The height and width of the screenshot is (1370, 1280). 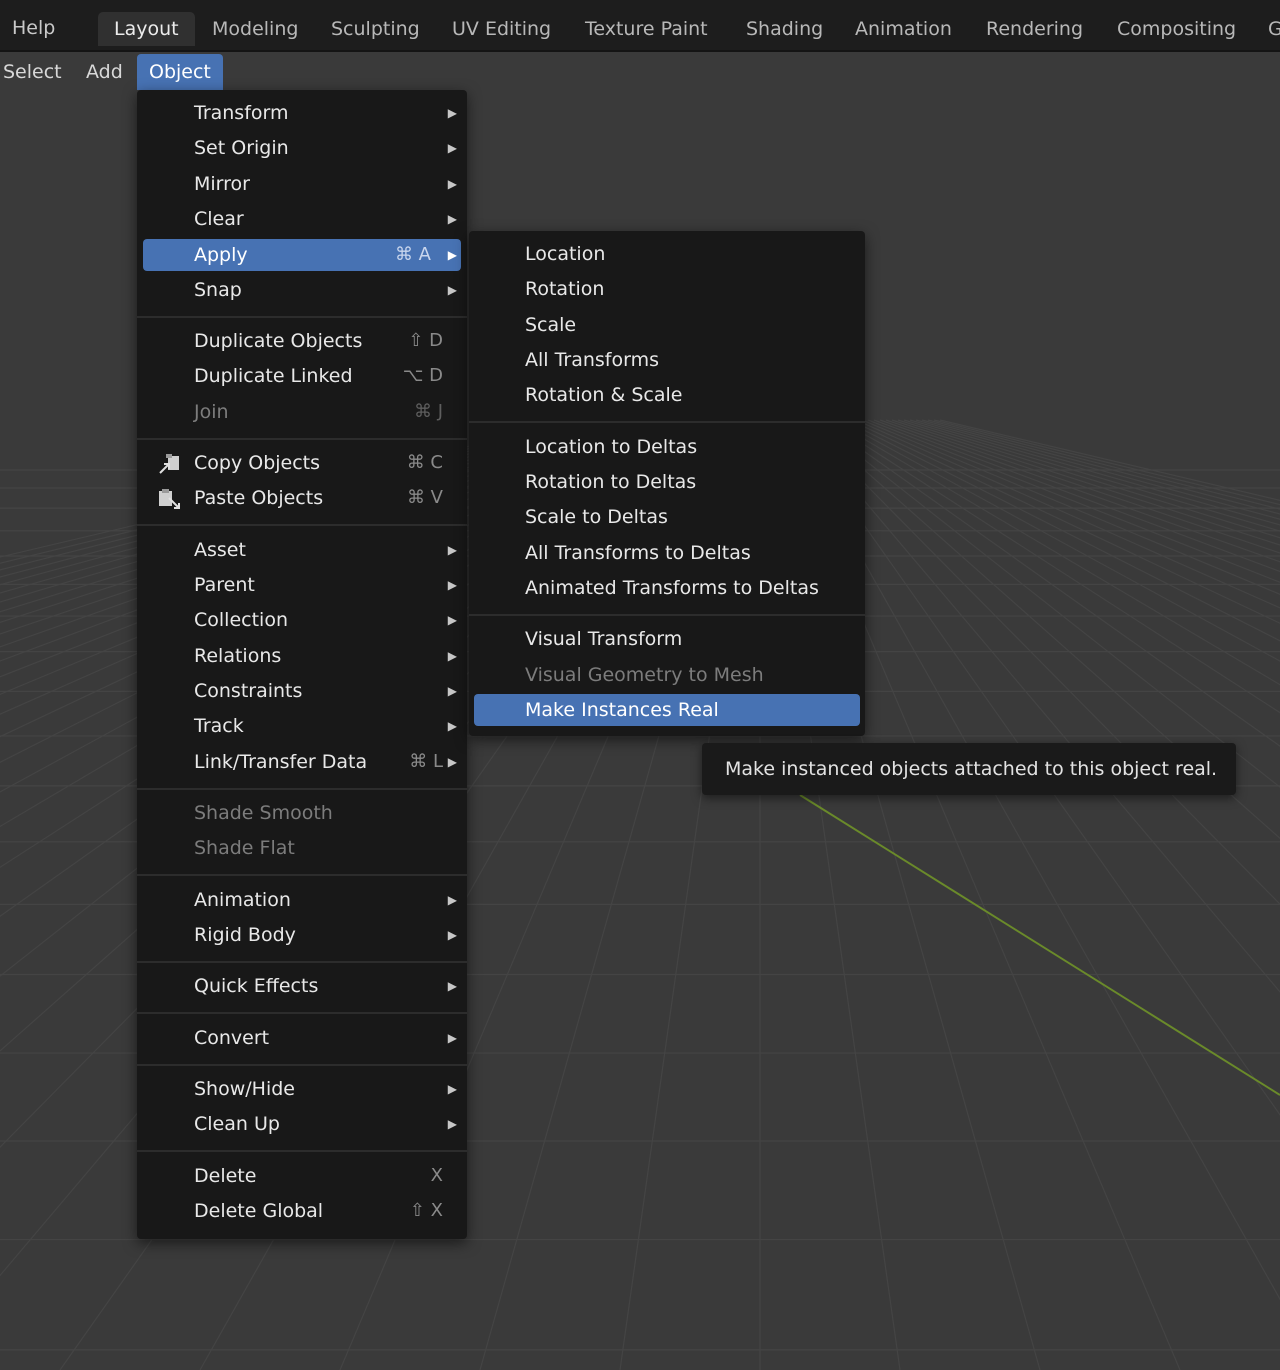 What do you see at coordinates (302, 498) in the screenshot?
I see `menu-item-paste-objects: Paste Objects ⌘ V` at bounding box center [302, 498].